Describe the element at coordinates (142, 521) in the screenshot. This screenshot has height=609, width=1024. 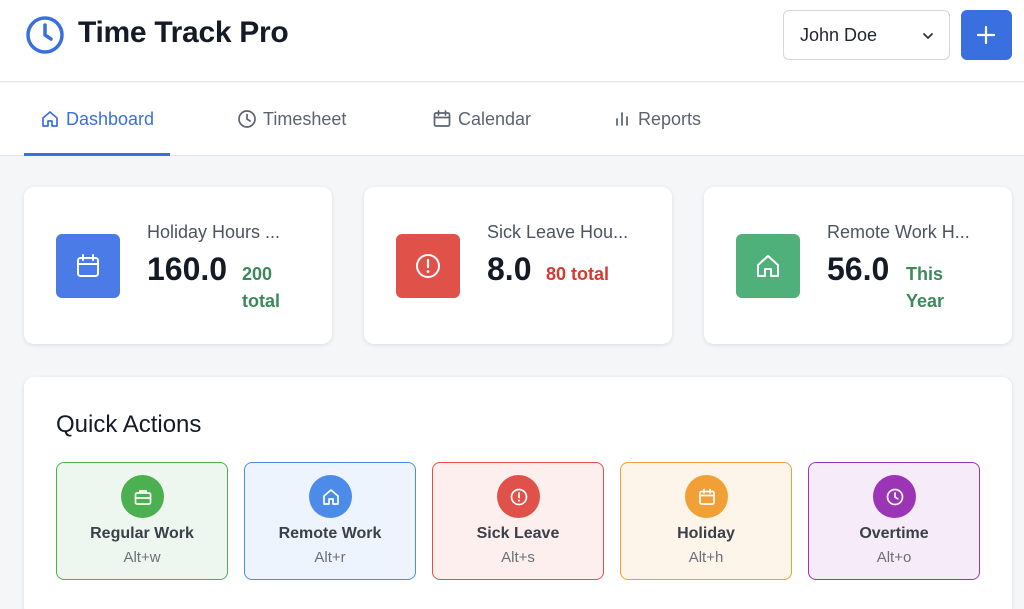
I see `quick-action-regular-work: Regular Work Alt+w` at that location.